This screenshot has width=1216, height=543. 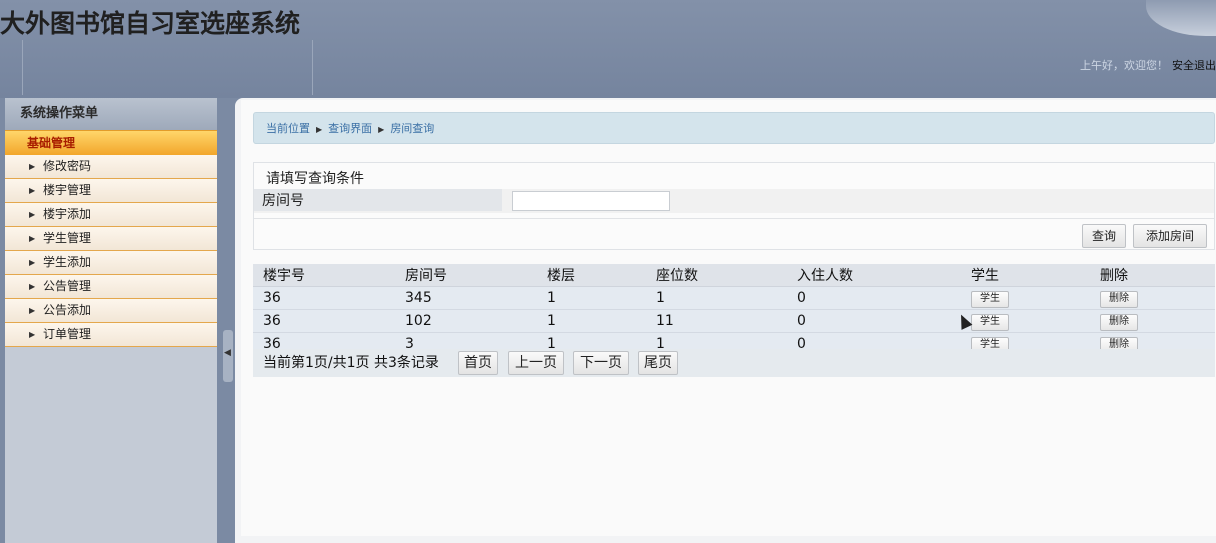 What do you see at coordinates (315, 179) in the screenshot?
I see `query-form-title: 请填写查询条件` at bounding box center [315, 179].